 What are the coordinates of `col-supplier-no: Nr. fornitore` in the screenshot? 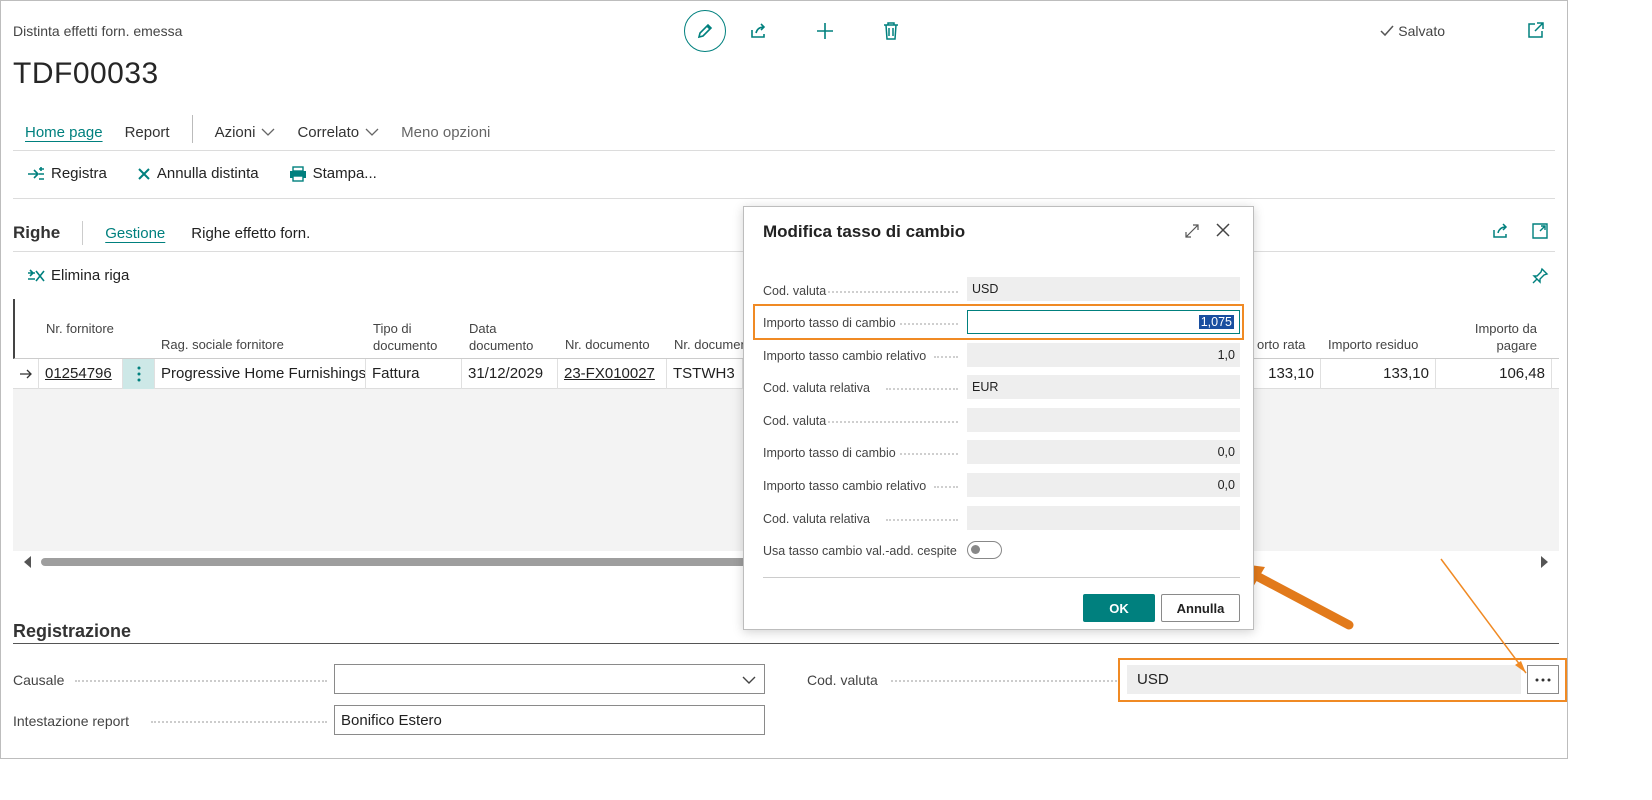 It's located at (86, 328).